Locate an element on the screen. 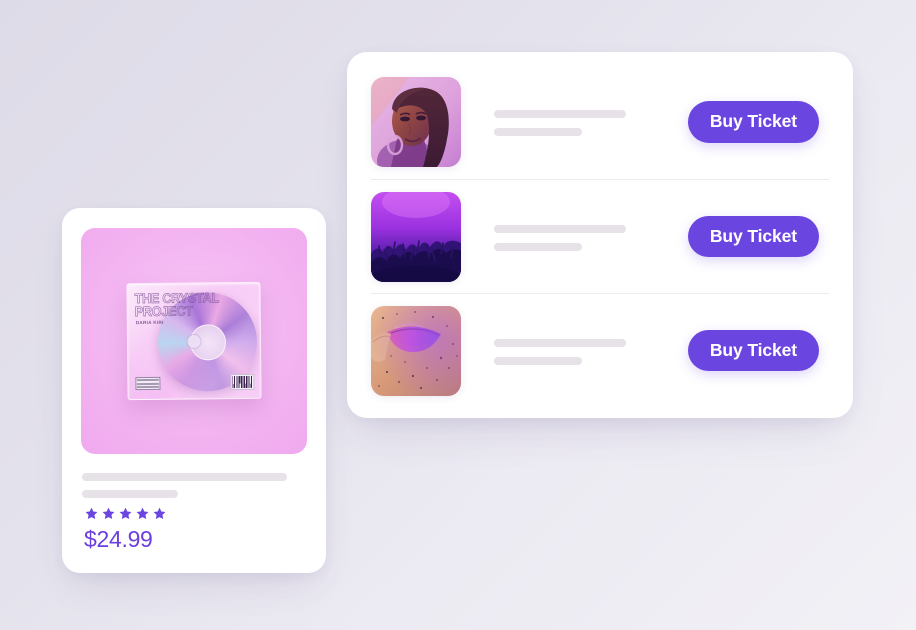 This screenshot has height=630, width=916. product-price: $24.99 is located at coordinates (118, 539).